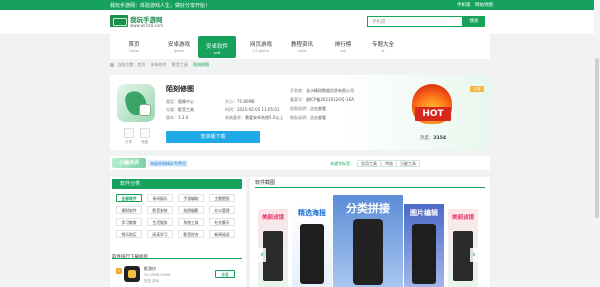 The image size is (600, 287). Describe the element at coordinates (597, 138) in the screenshot. I see `scrollbar-thumb` at that location.